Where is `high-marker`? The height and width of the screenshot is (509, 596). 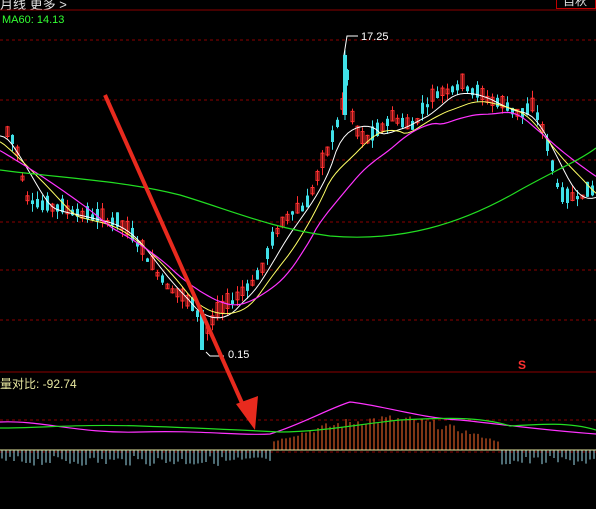
high-marker is located at coordinates (350, 45).